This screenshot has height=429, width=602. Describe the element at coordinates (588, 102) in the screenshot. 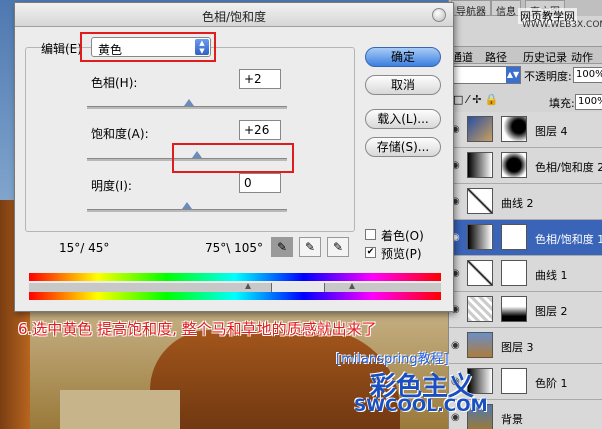

I see `fill-field: 100%` at that location.